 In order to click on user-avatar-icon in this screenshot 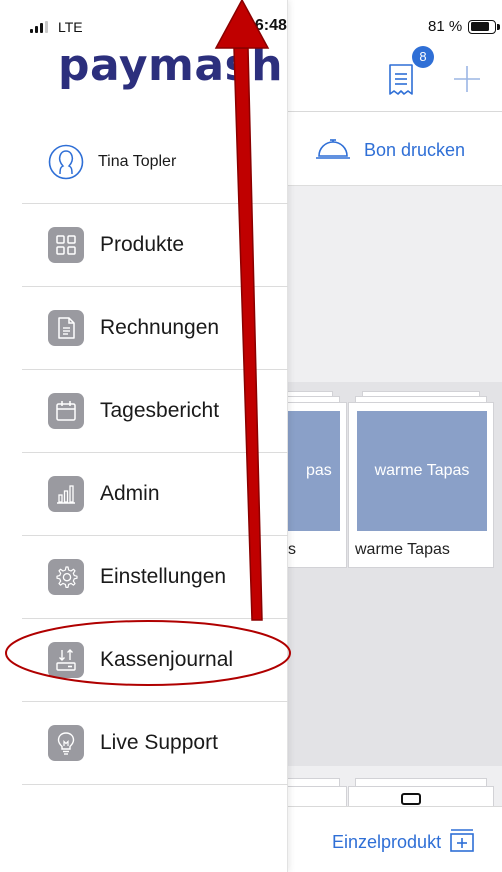, I will do `click(66, 162)`.